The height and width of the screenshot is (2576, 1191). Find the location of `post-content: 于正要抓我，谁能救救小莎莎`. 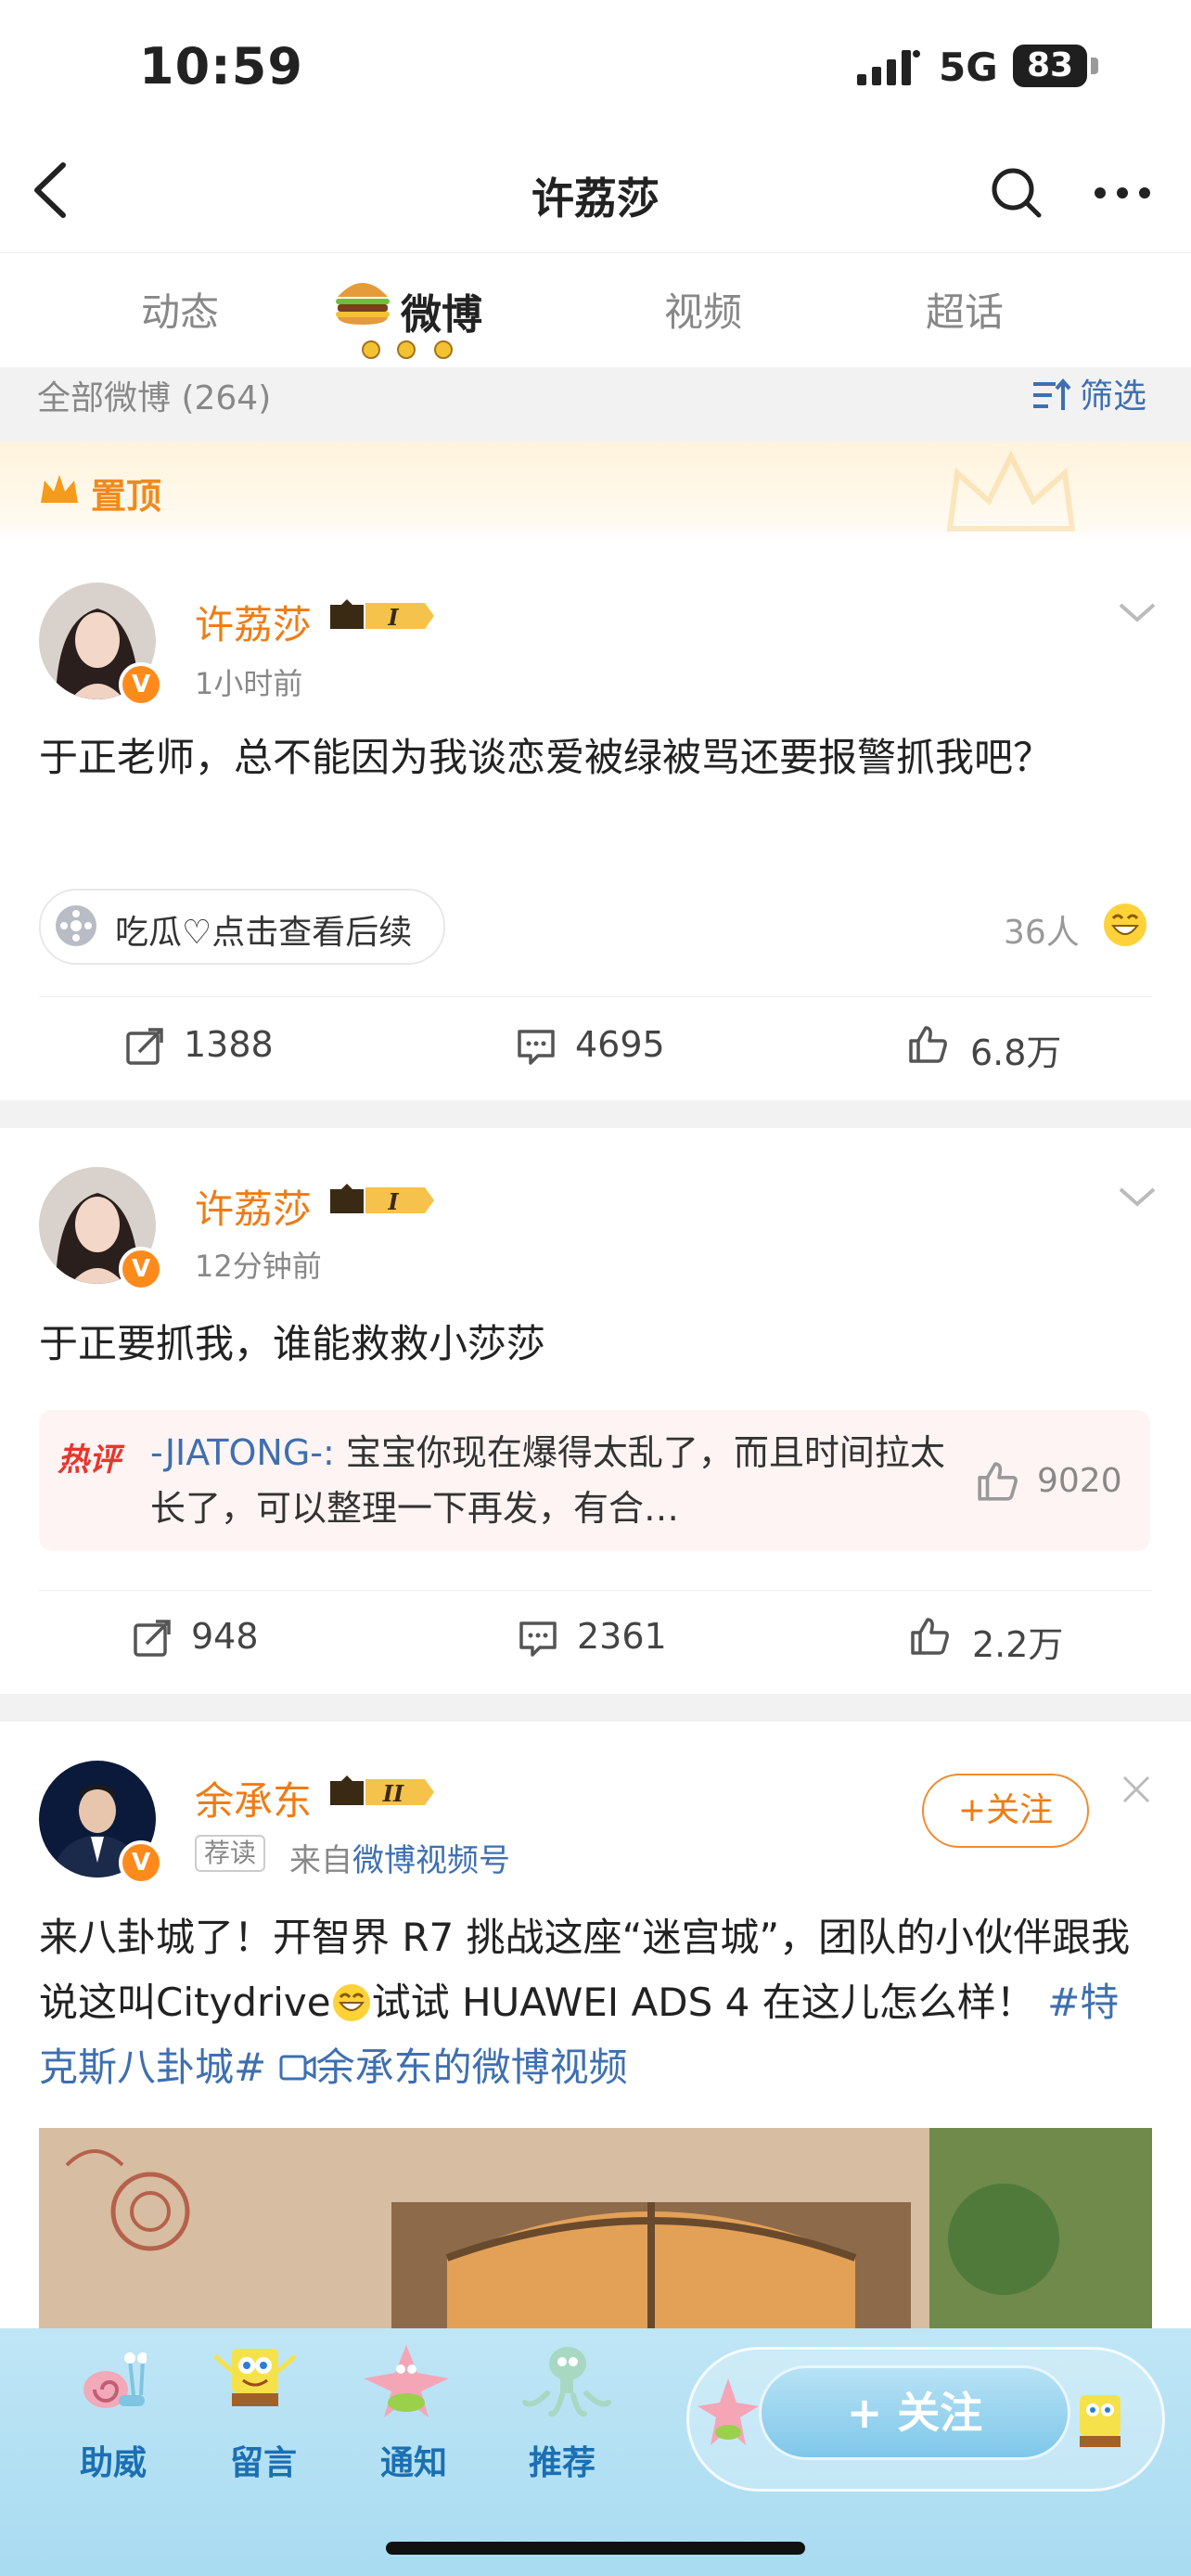

post-content: 于正要抓我，谁能救救小莎莎 is located at coordinates (292, 1343).